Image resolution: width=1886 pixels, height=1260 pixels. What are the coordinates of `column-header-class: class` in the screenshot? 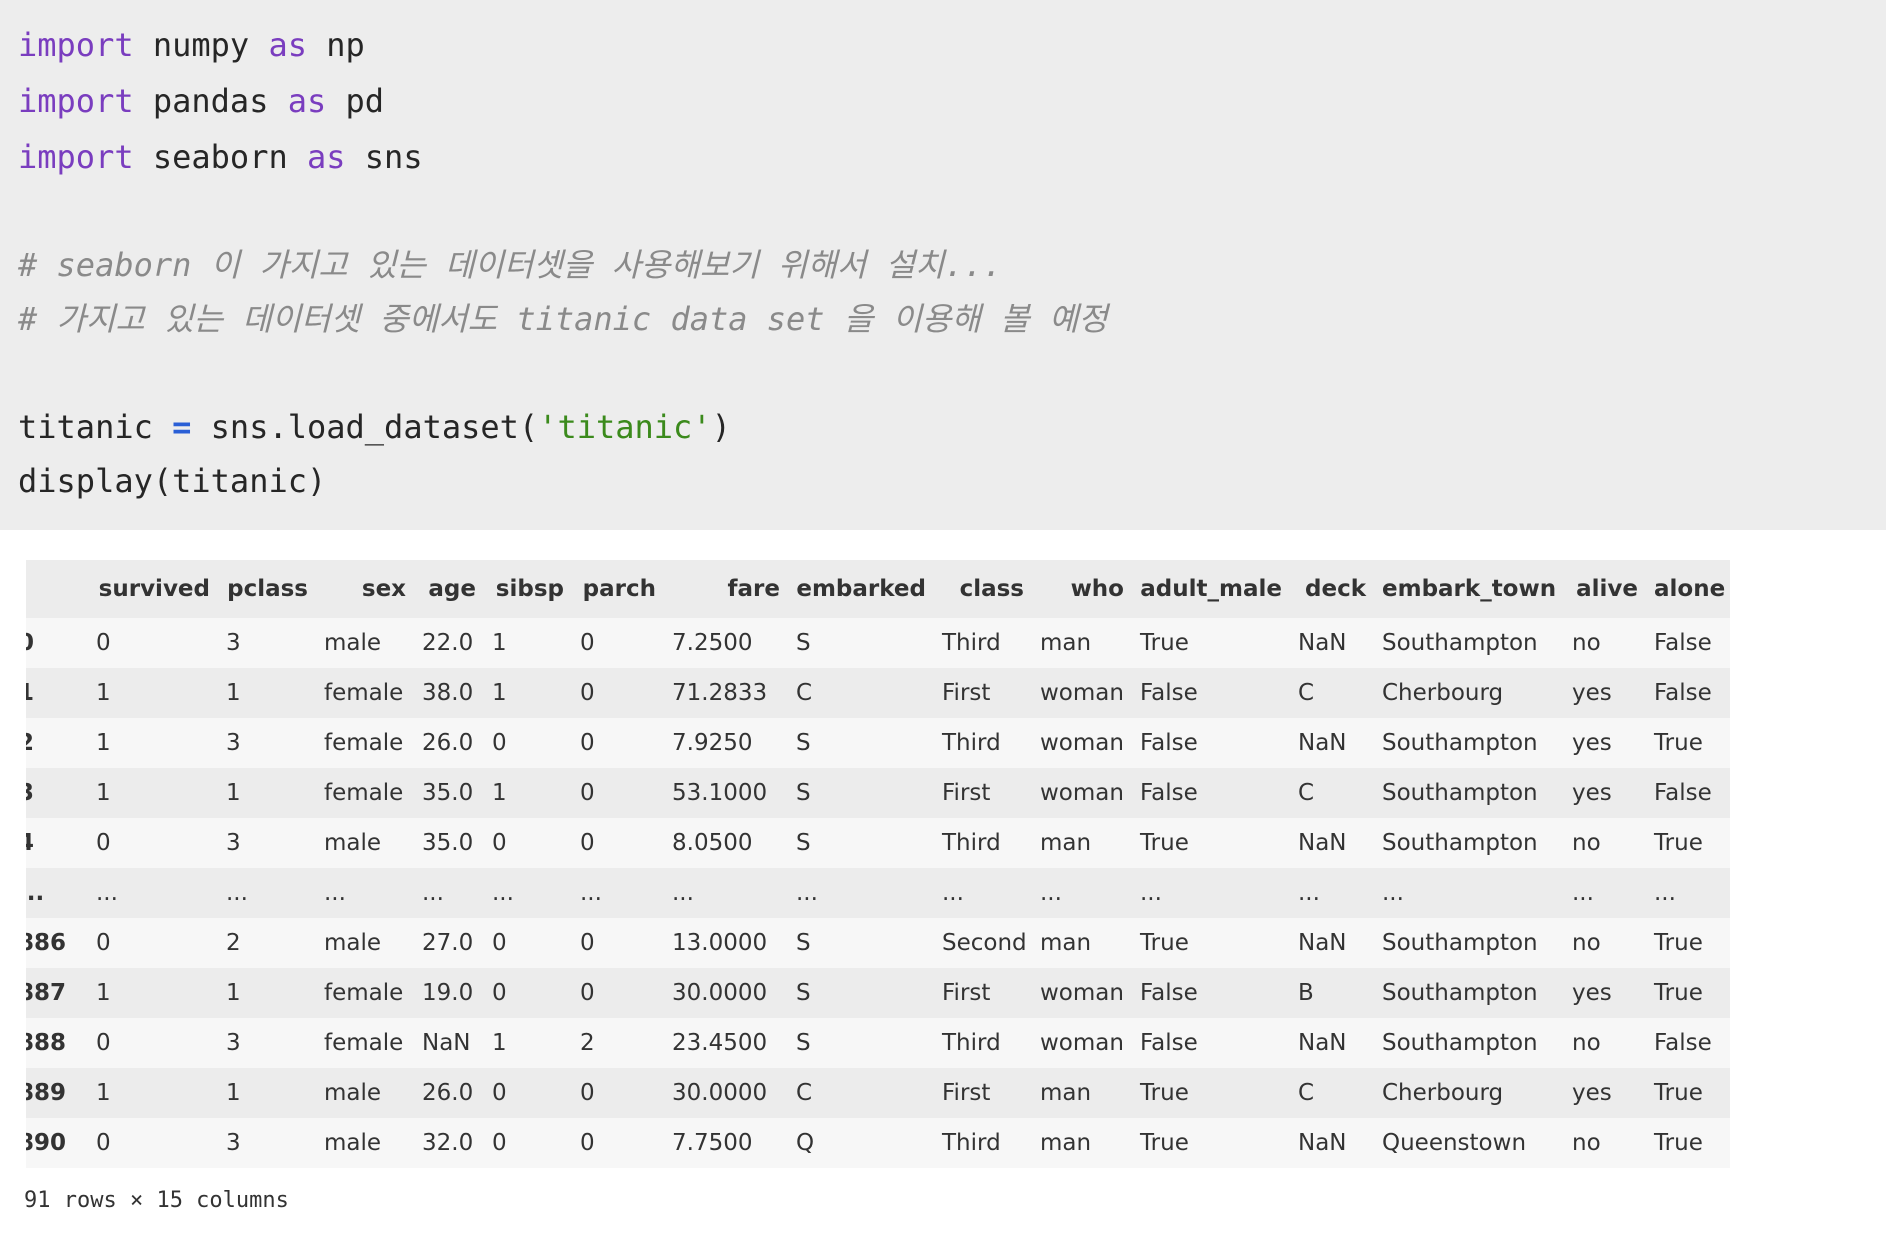 It's located at (983, 589).